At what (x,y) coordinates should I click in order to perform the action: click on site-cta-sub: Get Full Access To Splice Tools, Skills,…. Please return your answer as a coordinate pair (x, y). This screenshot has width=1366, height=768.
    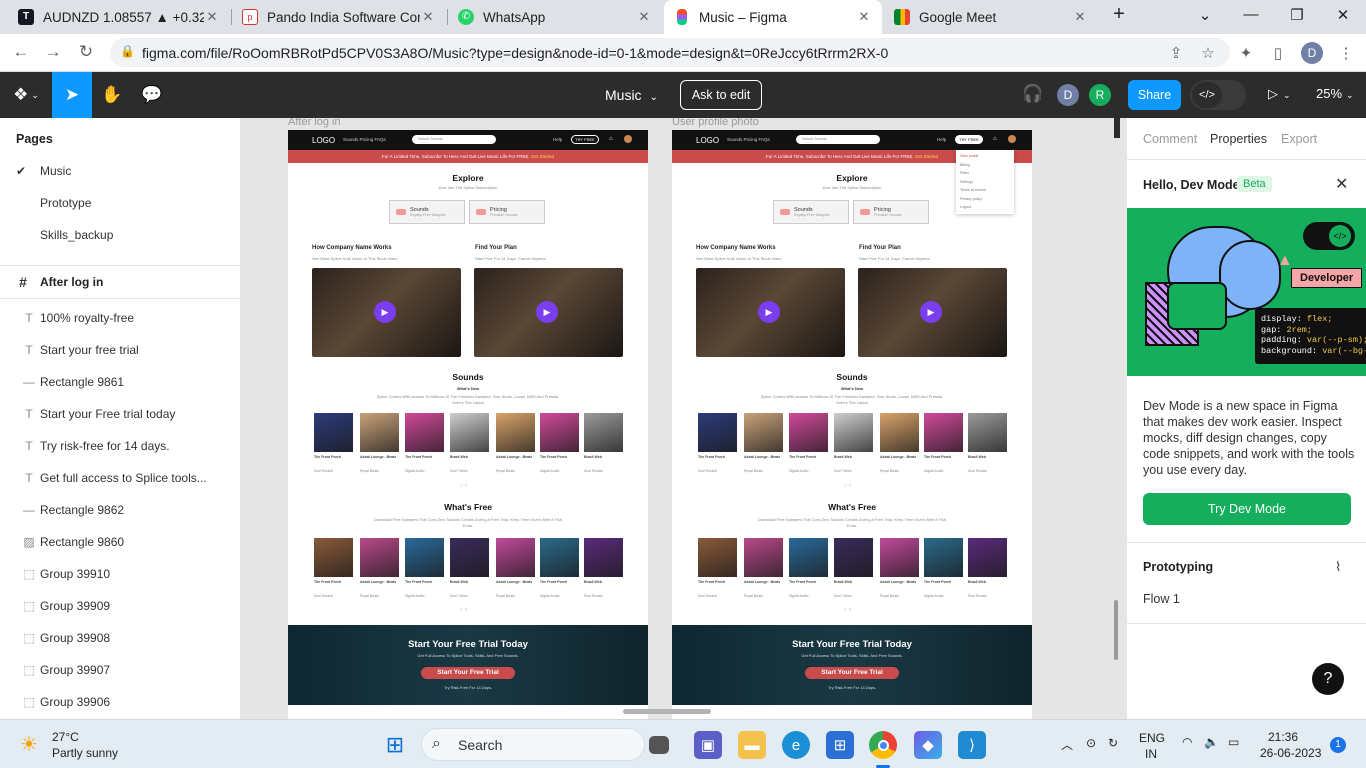
    Looking at the image, I should click on (852, 655).